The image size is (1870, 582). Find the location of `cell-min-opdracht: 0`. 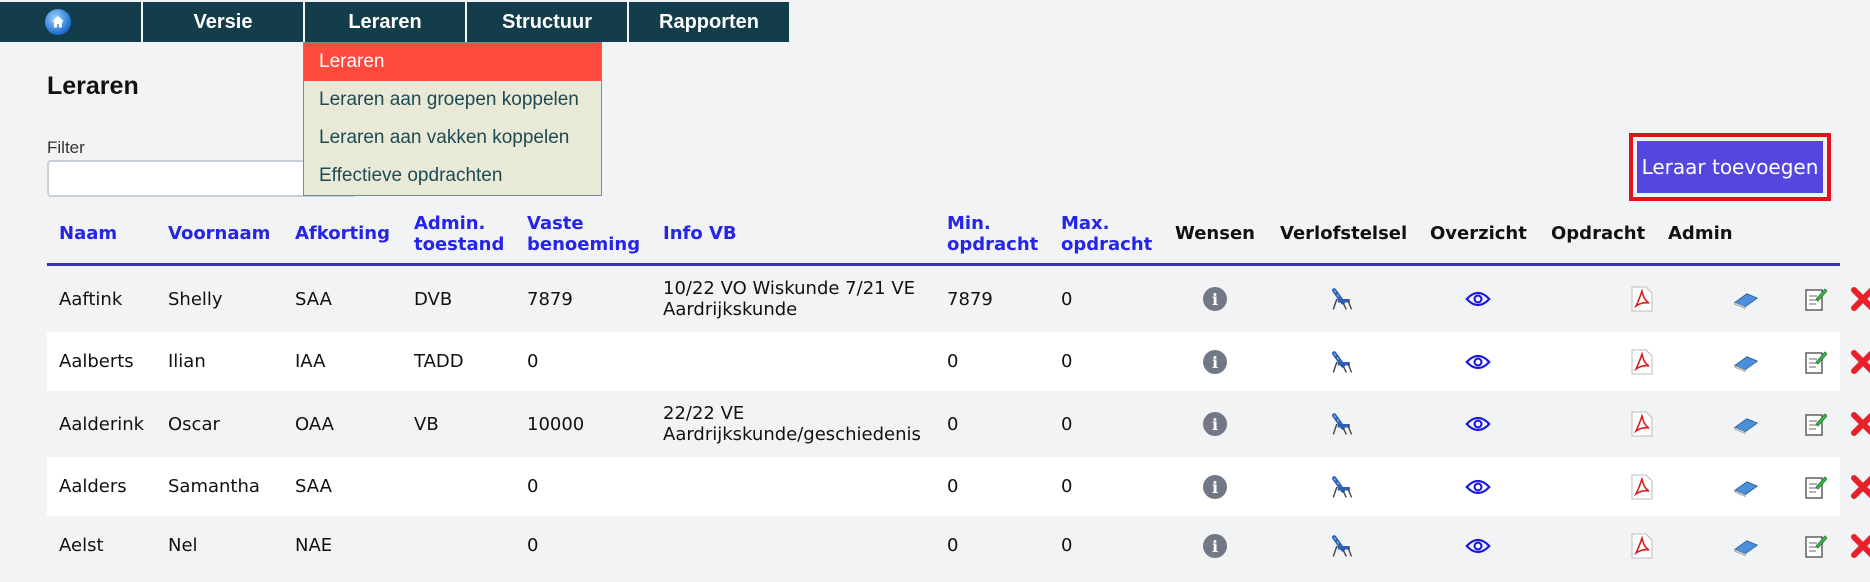

cell-min-opdracht: 0 is located at coordinates (953, 486).